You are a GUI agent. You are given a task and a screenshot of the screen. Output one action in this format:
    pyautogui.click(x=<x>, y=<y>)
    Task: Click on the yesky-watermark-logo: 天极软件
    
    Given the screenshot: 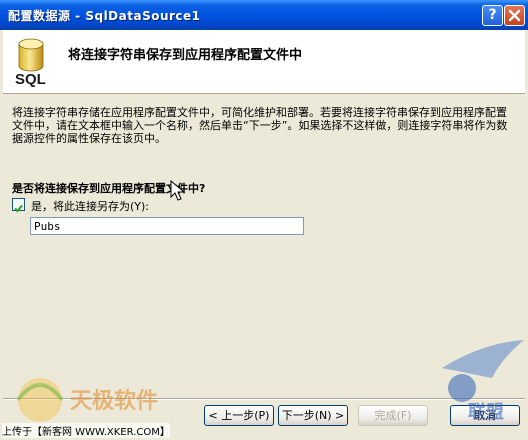 What is the action you would take?
    pyautogui.click(x=87, y=400)
    